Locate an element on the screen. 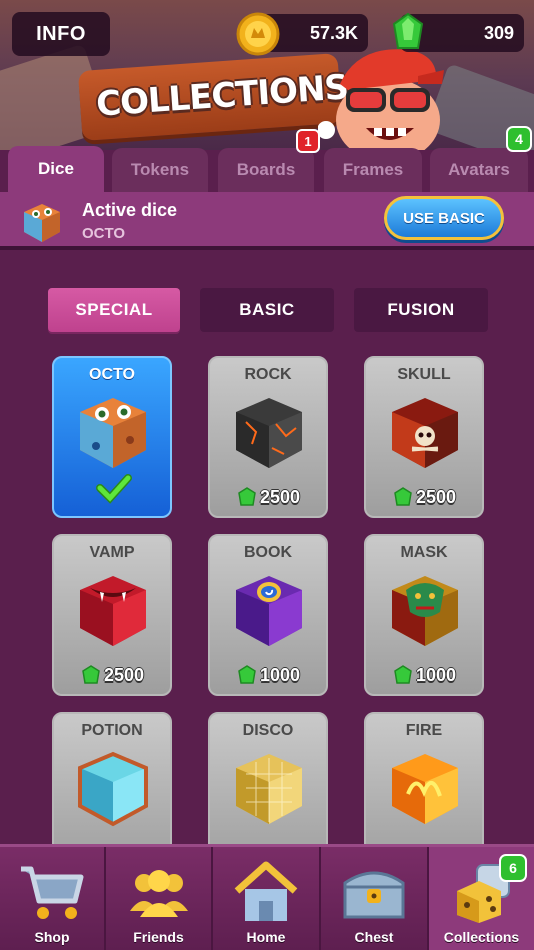 This screenshot has width=534, height=950. boards-notification-badge: 1 is located at coordinates (308, 141).